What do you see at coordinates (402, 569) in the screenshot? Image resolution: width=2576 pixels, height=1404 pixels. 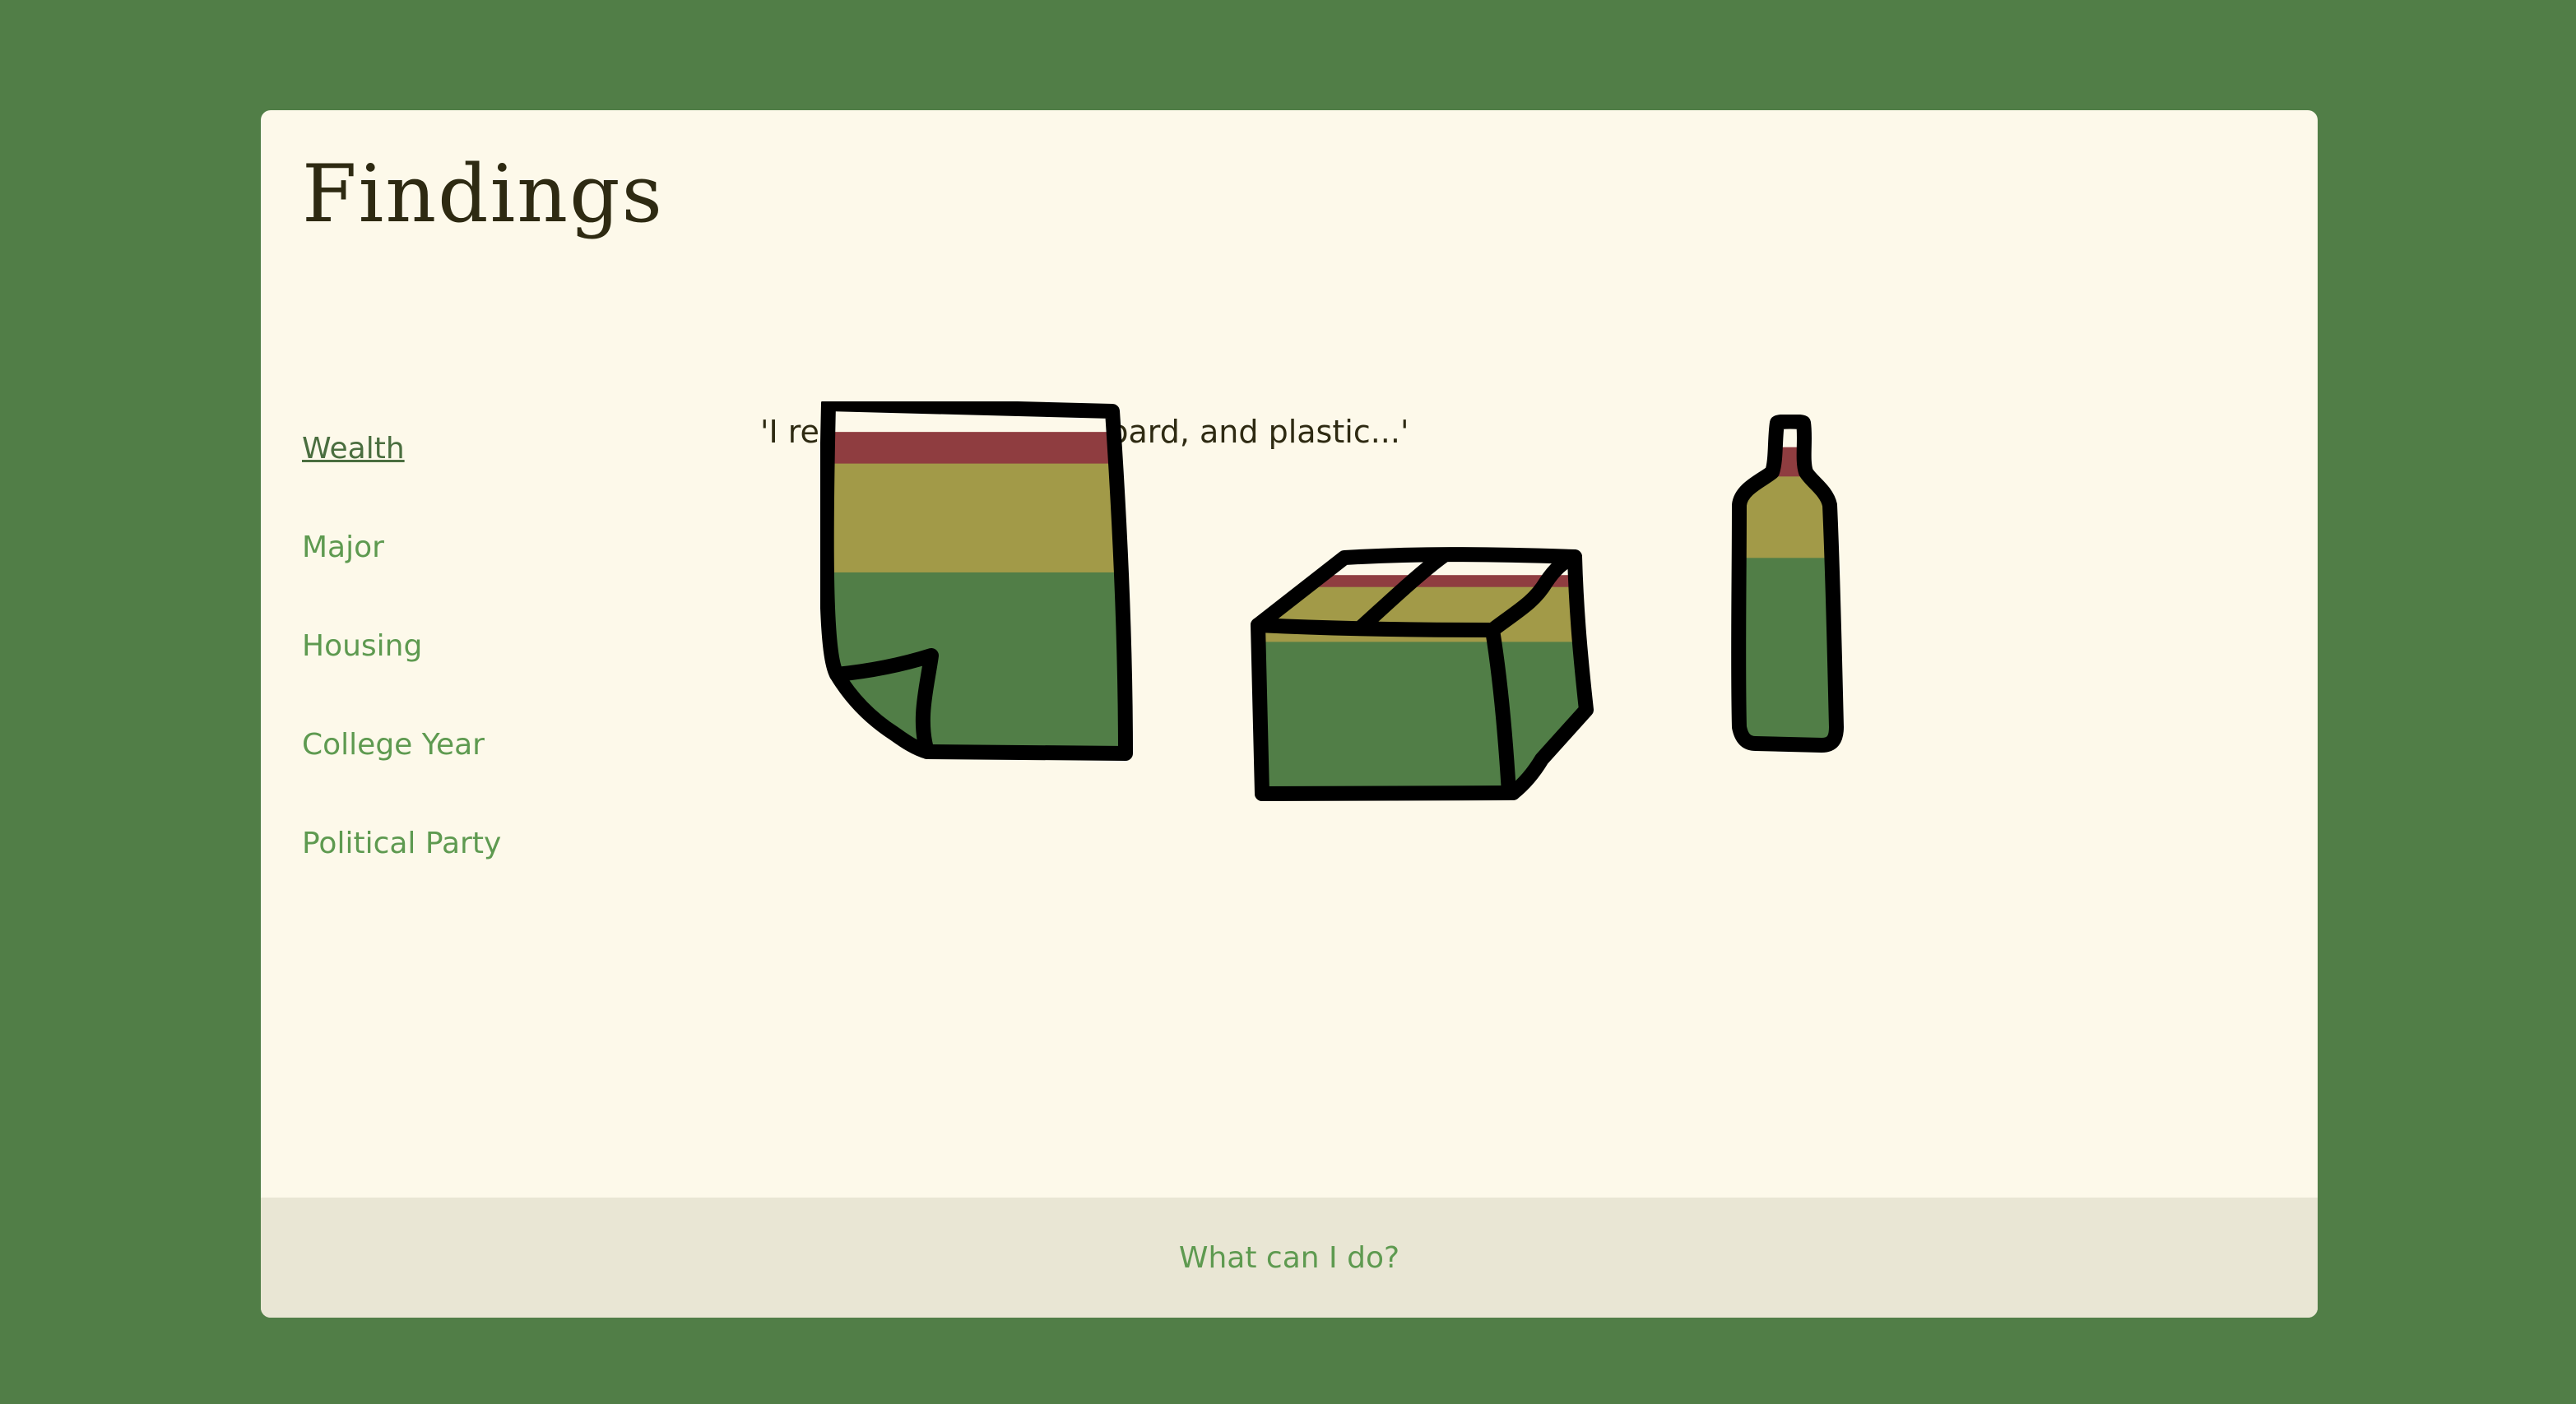 I see `sidebar-item-major: Major` at bounding box center [402, 569].